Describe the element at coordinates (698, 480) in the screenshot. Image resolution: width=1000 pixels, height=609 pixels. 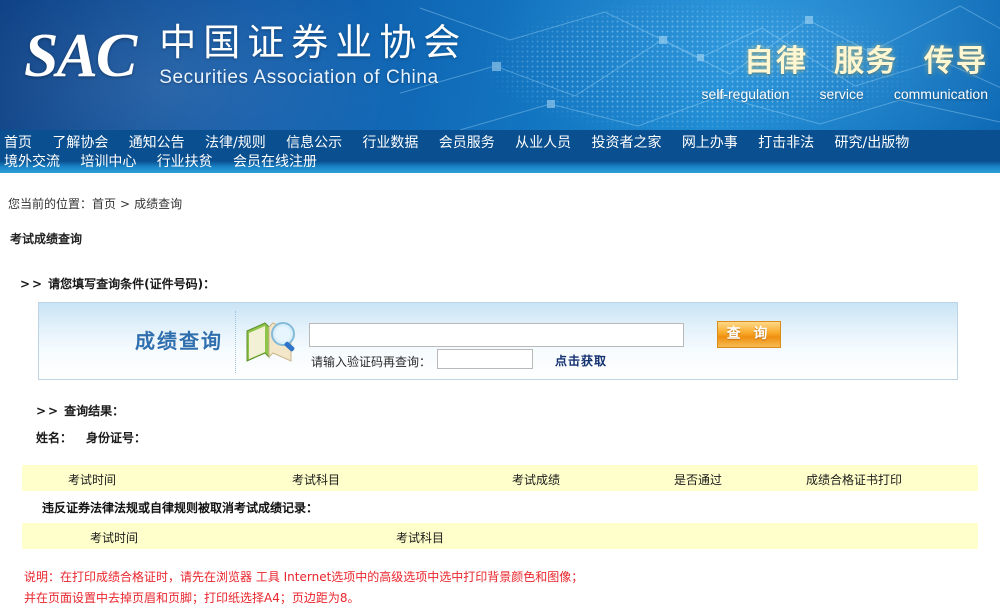
I see `col-pass-status: 是否通过` at that location.